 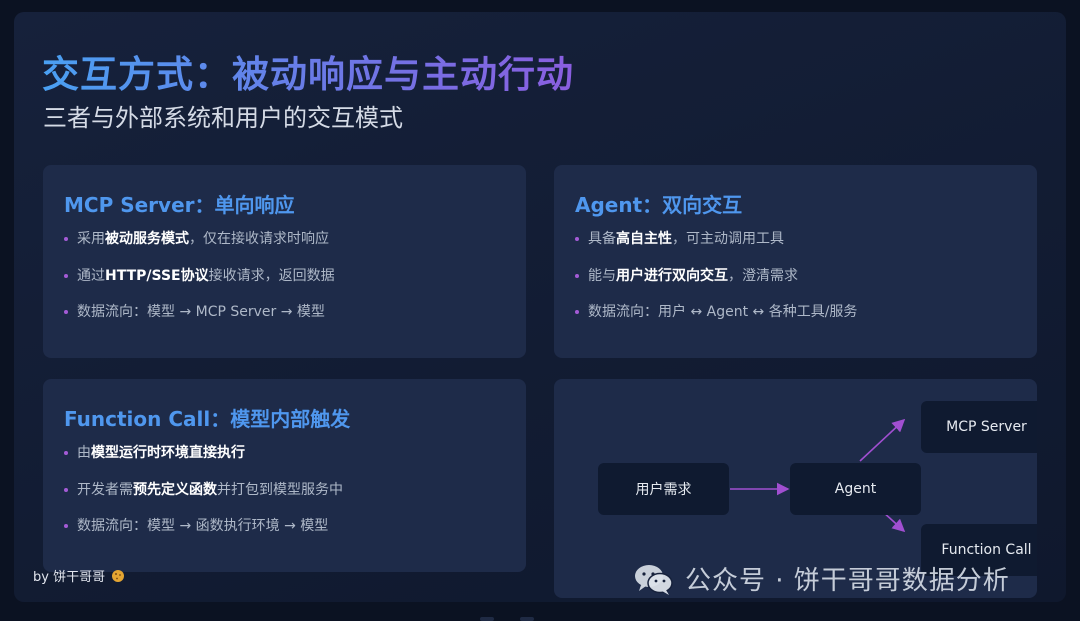 What do you see at coordinates (659, 205) in the screenshot?
I see `card-title: Agent：双向交互` at bounding box center [659, 205].